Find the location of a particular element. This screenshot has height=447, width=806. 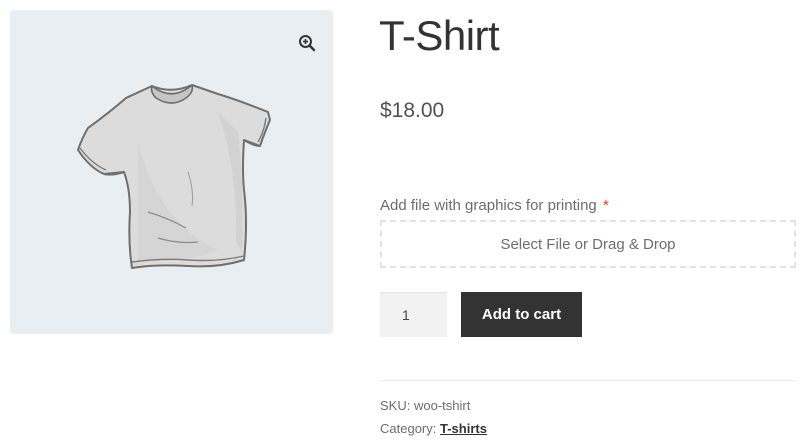

product-title: T-Shirt is located at coordinates (439, 35).